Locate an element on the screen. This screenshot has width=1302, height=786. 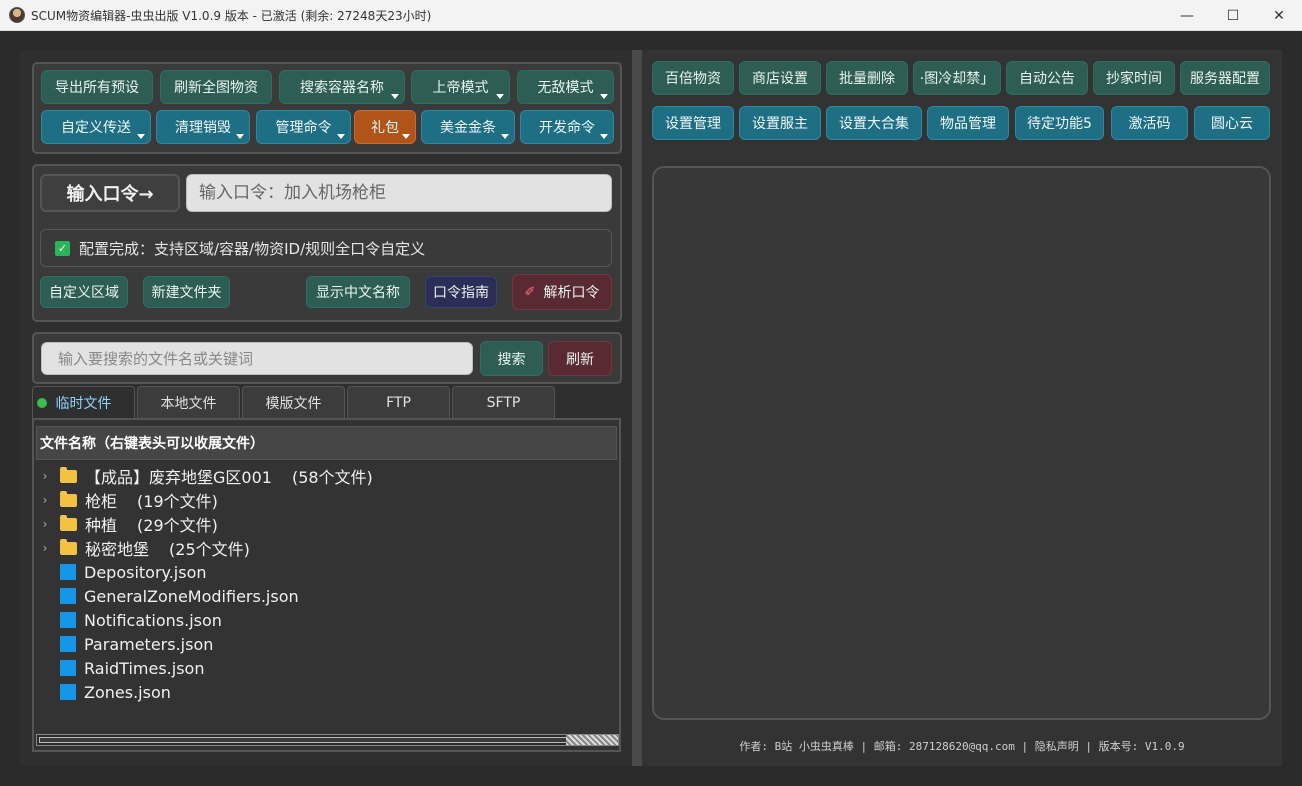
export-presets-button: 导出所有预设 is located at coordinates (97, 87).